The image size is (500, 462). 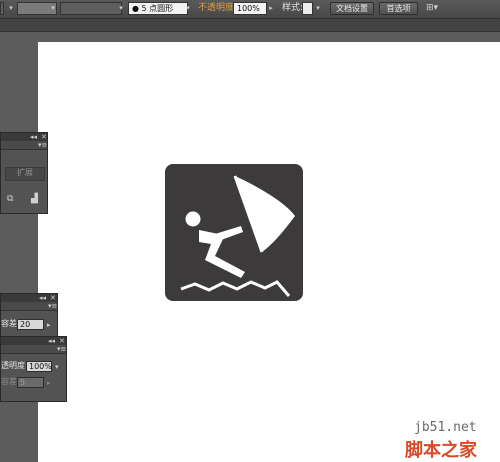 I want to click on opacity-label: 不透明度, so click(x=216, y=8).